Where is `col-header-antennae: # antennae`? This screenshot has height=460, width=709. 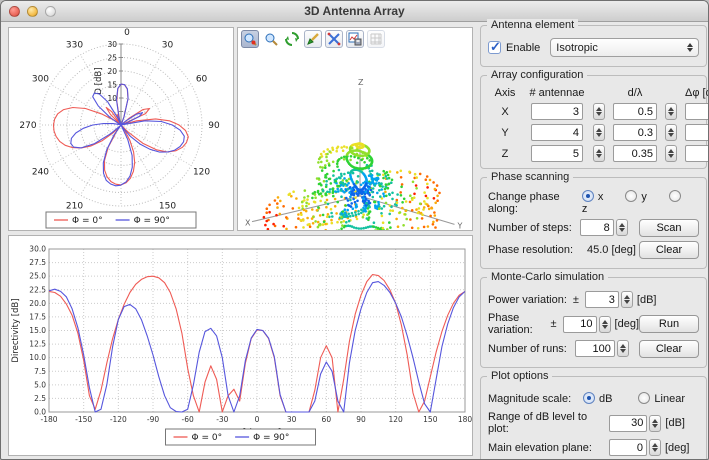
col-header-antennae: # antennae is located at coordinates (557, 93).